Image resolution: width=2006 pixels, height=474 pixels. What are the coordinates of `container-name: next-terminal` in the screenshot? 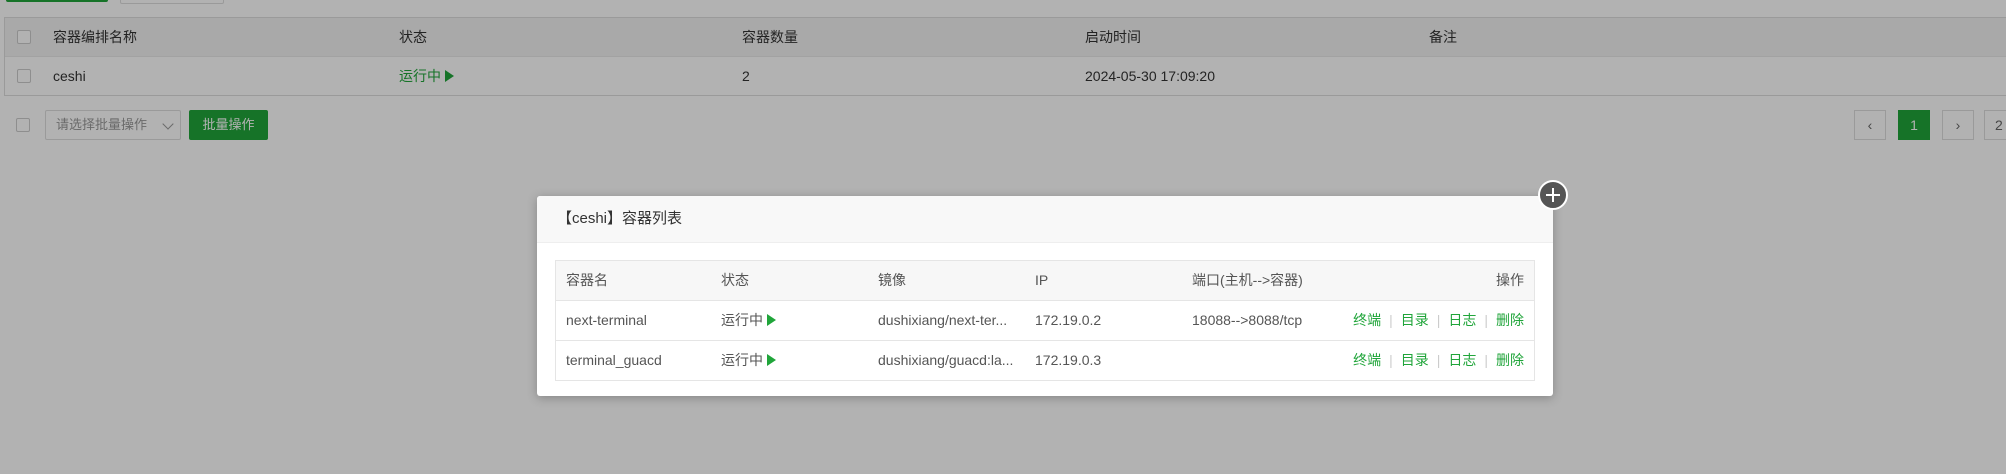 It's located at (606, 320).